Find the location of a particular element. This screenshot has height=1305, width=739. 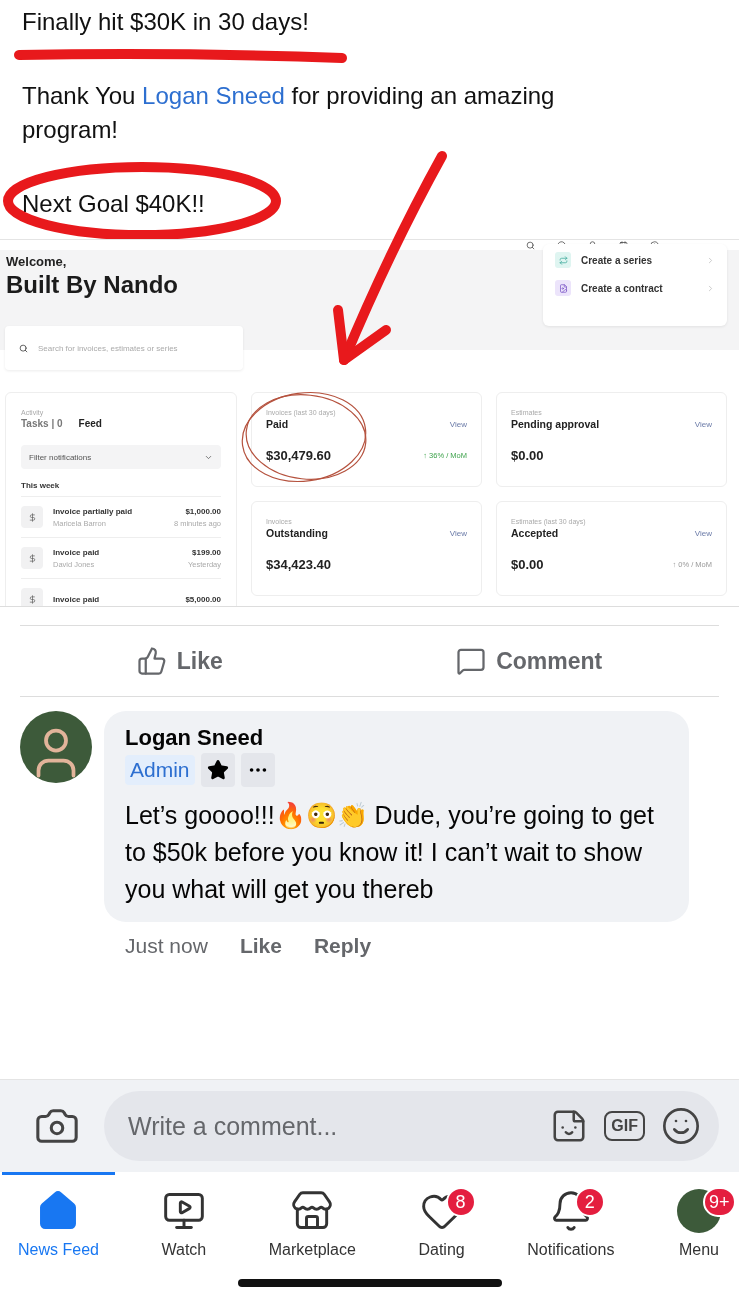

section-heading: This week is located at coordinates (41, 485).